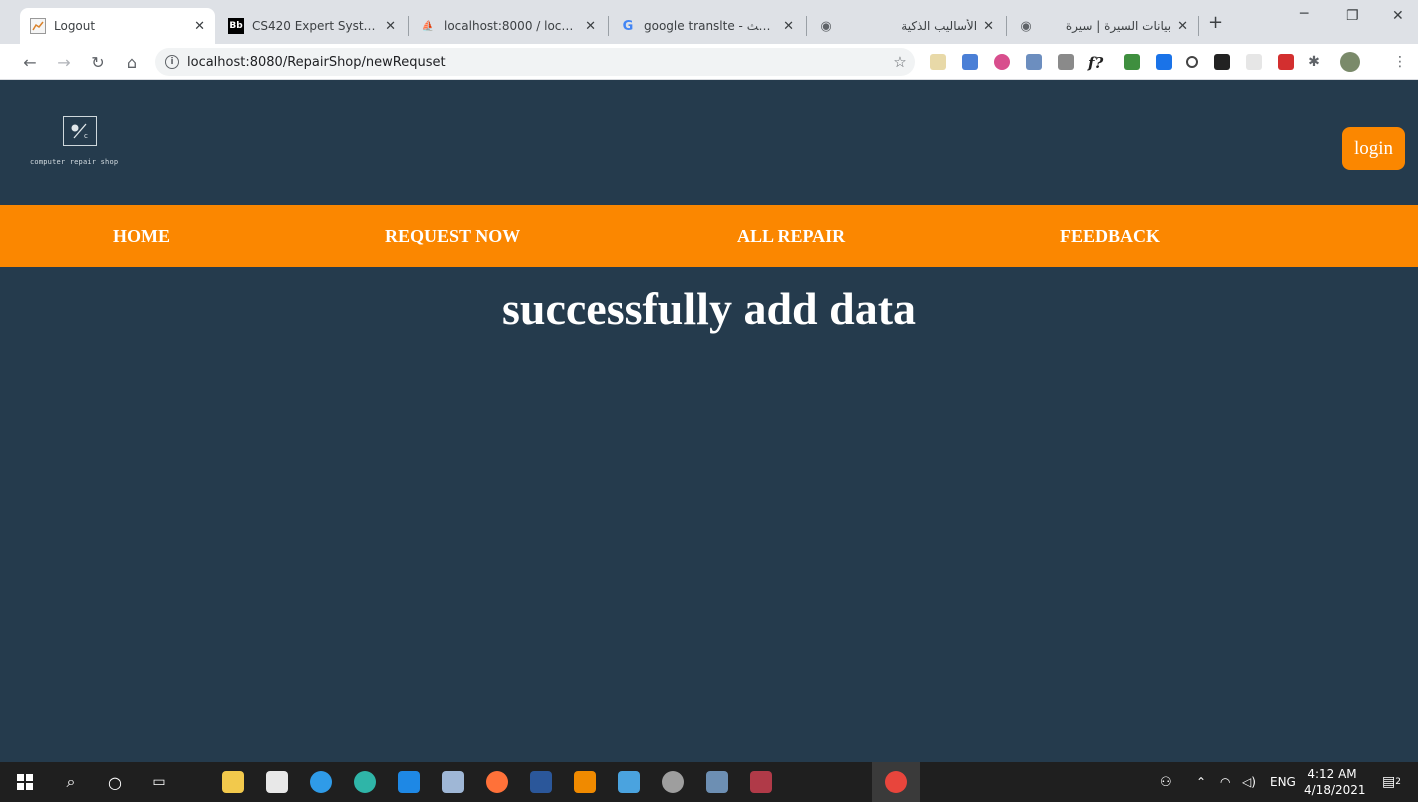  Describe the element at coordinates (1222, 62) in the screenshot. I see `dark-extension-icon` at that location.